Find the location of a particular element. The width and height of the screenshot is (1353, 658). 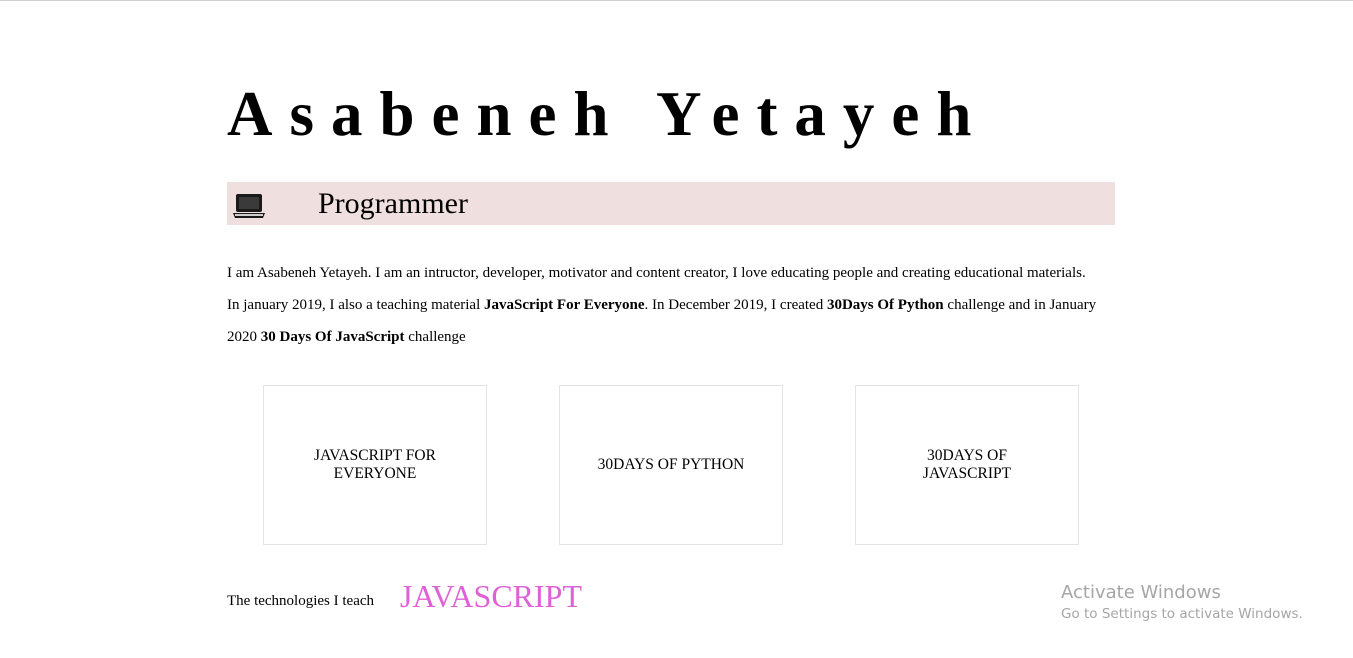

card-label-line: 30DAYS OF PYTHON is located at coordinates (671, 464).